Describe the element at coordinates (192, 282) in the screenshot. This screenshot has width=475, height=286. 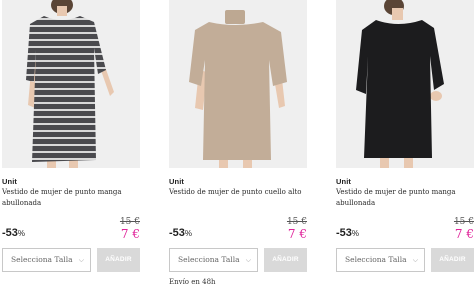
I see `shipping-info: Envío en 48h` at that location.